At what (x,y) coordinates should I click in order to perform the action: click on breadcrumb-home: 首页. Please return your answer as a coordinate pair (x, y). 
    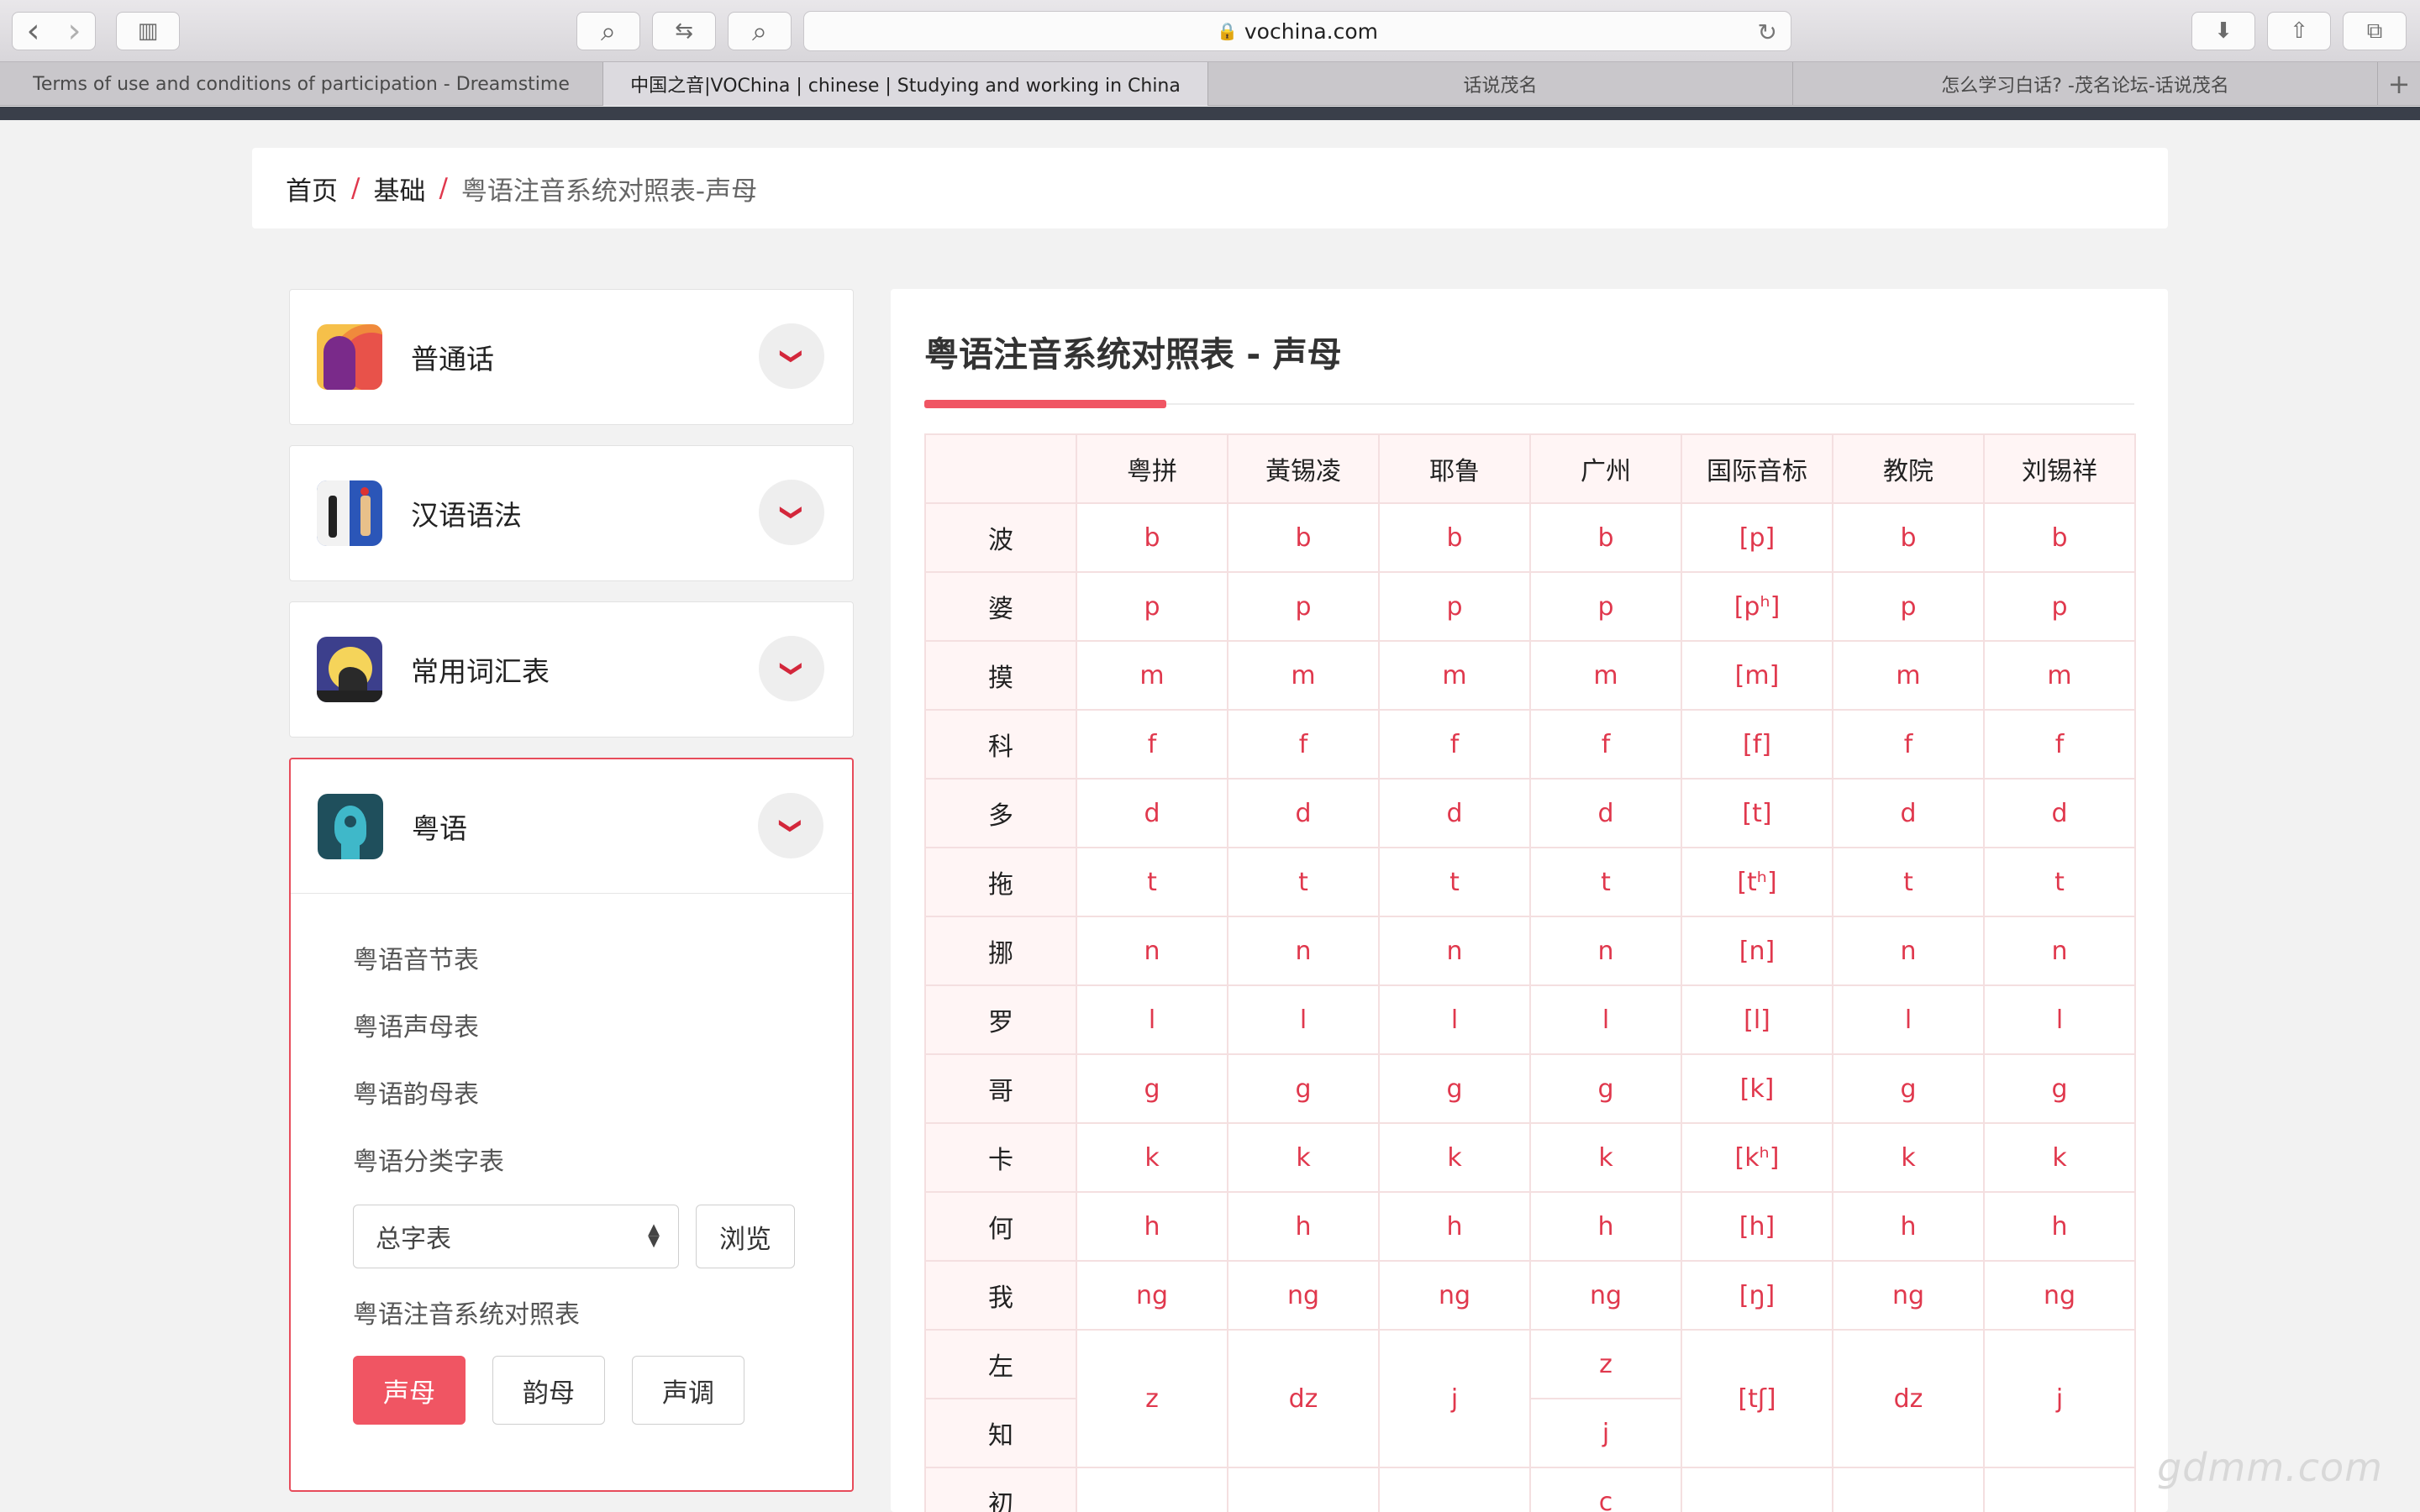
    Looking at the image, I should click on (312, 188).